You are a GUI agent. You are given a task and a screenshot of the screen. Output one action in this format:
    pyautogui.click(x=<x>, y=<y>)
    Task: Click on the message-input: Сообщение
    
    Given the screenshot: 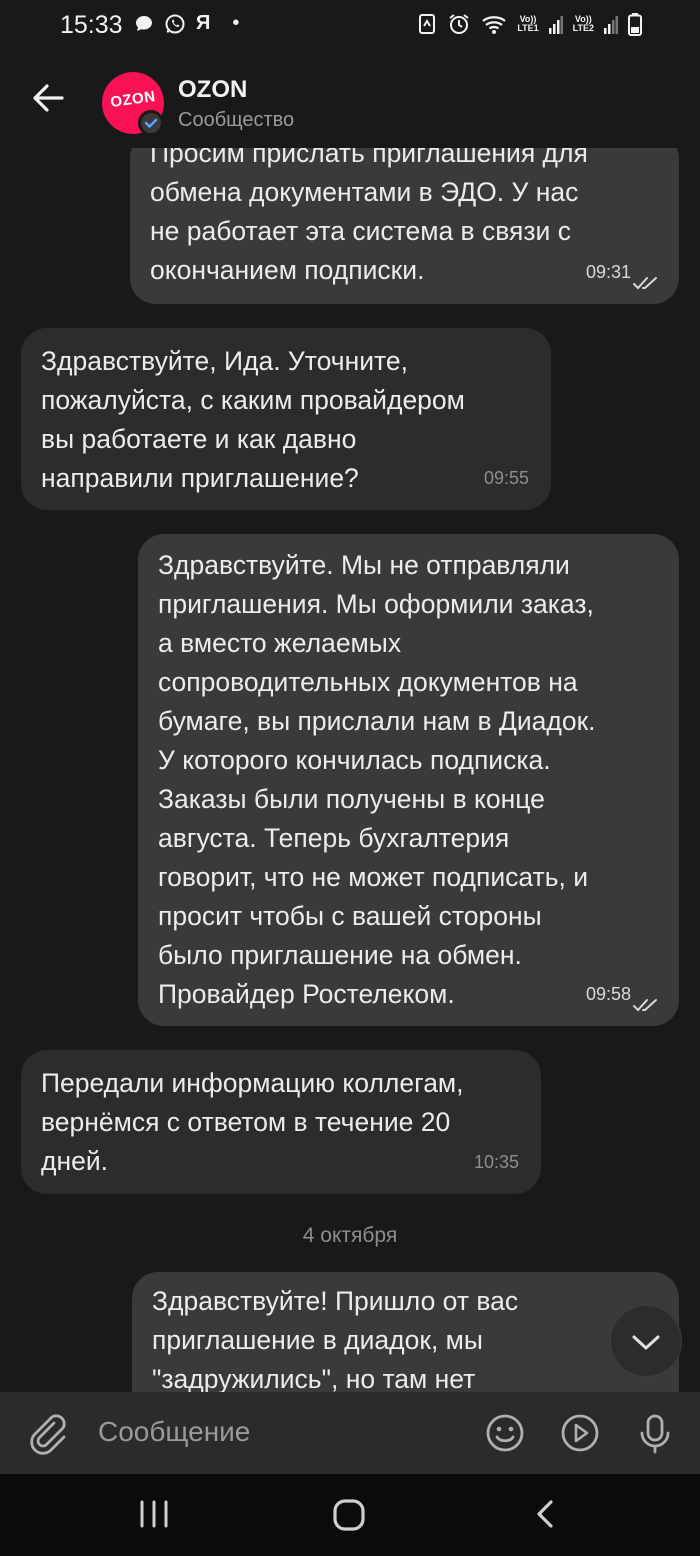 What is the action you would take?
    pyautogui.click(x=174, y=1432)
    